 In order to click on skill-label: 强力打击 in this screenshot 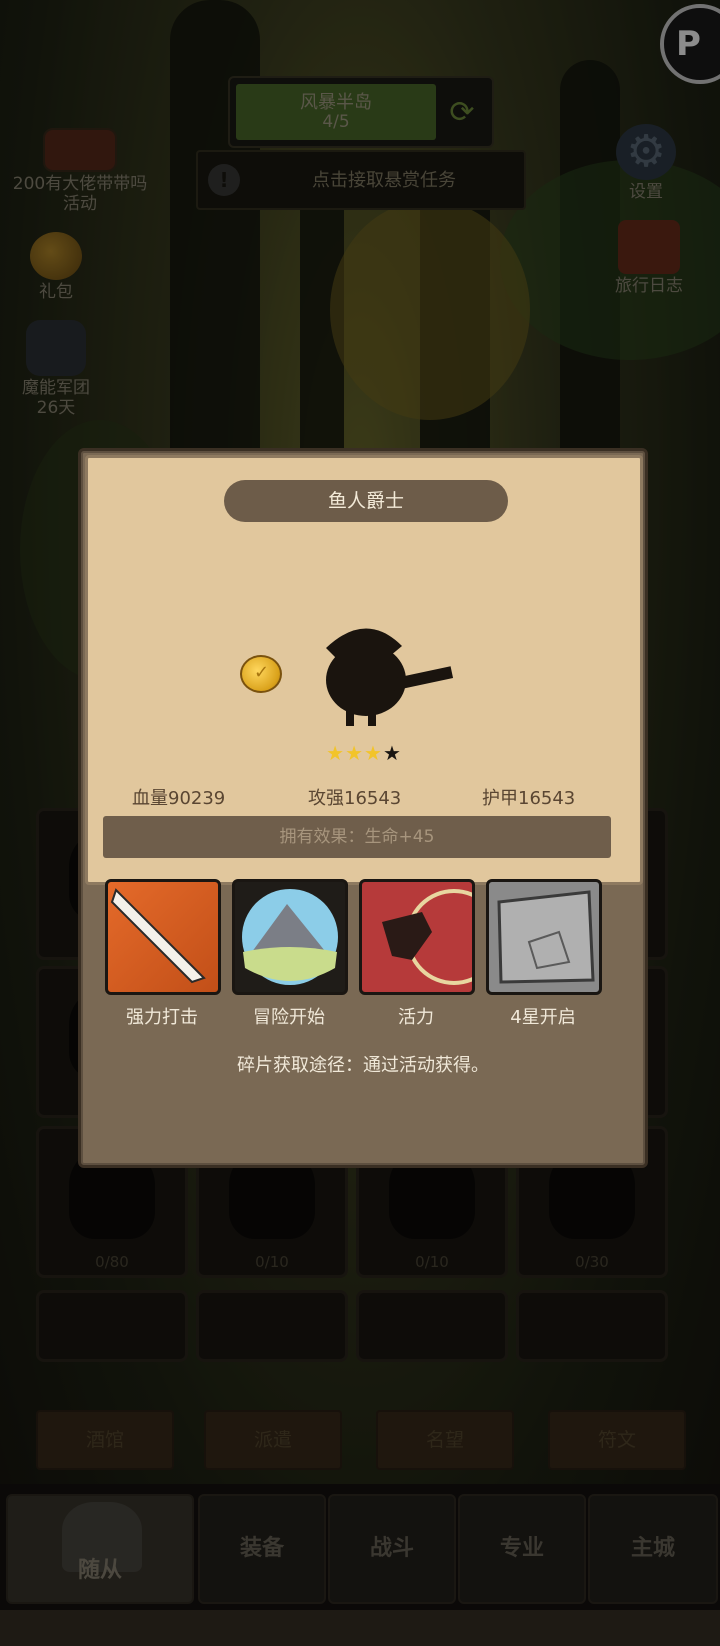, I will do `click(162, 1017)`.